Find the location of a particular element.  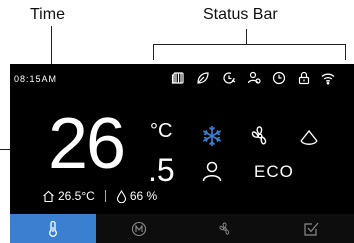

mode-m-icon is located at coordinates (139, 228).